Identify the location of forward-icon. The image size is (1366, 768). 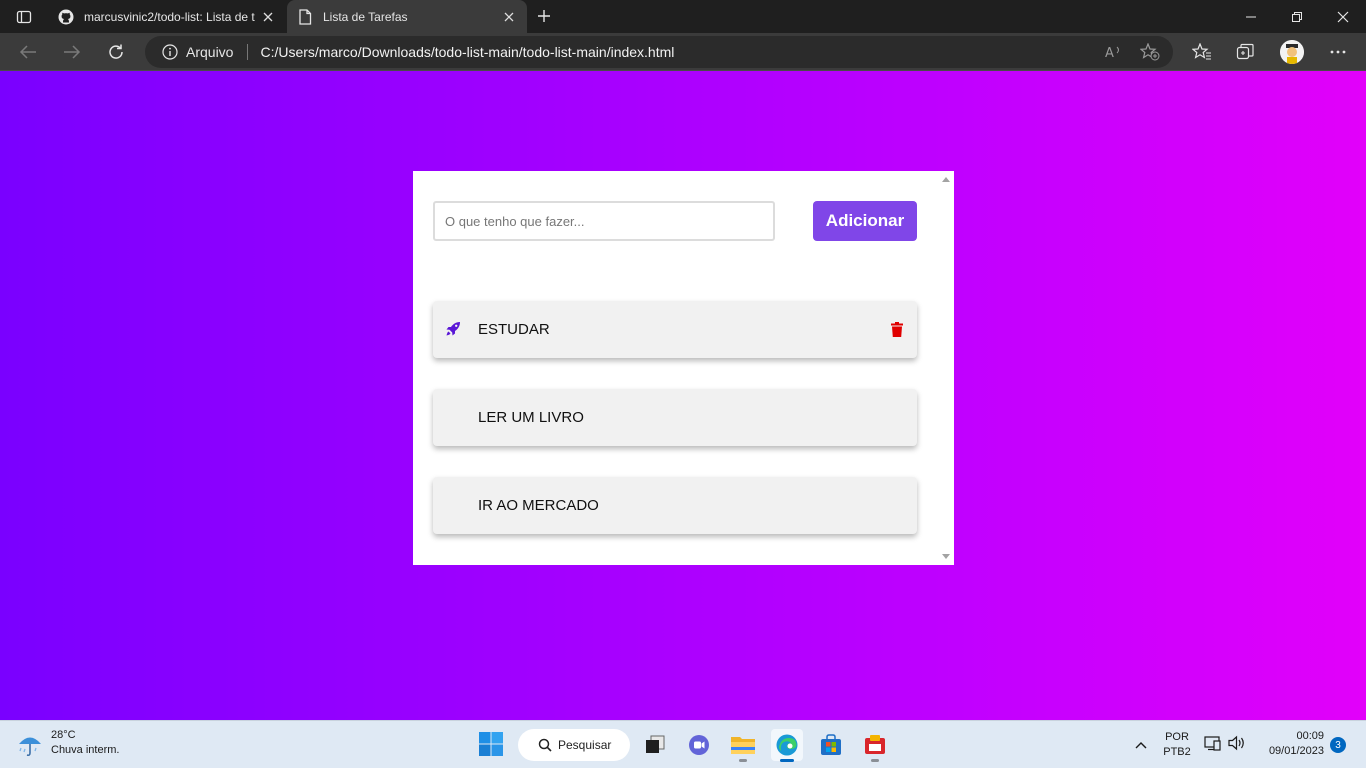
(72, 52).